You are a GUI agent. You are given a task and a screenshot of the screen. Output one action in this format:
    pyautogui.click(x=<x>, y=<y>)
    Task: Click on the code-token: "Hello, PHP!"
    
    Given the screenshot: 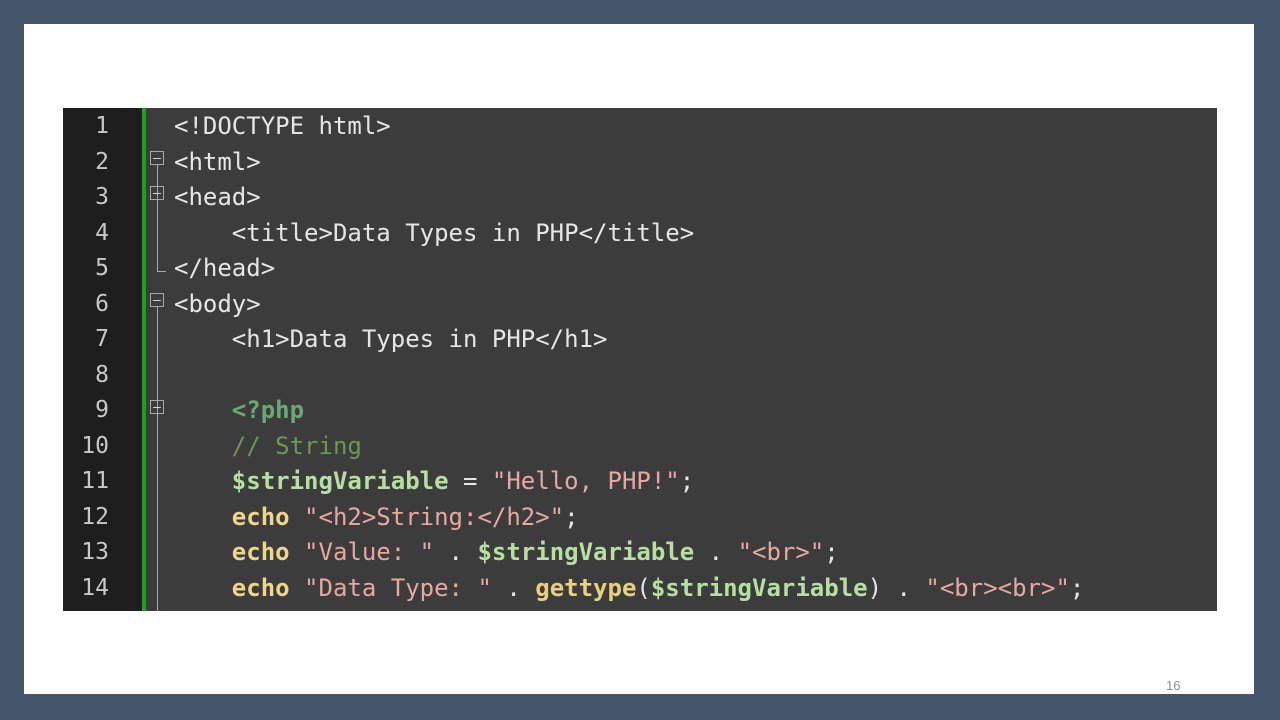 What is the action you would take?
    pyautogui.click(x=585, y=481)
    